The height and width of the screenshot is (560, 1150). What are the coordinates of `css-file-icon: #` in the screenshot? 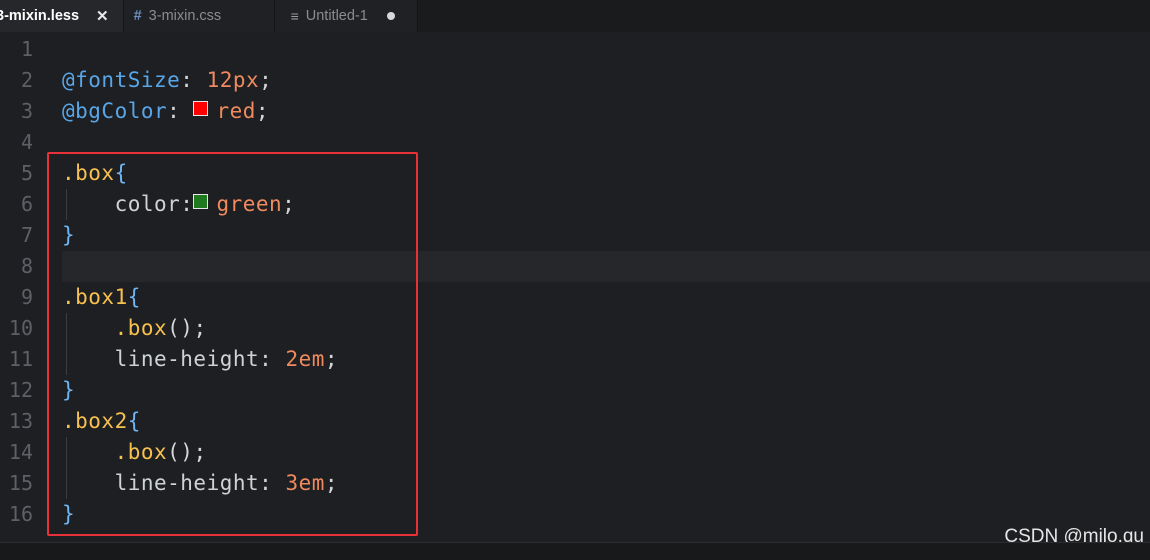 It's located at (137, 16).